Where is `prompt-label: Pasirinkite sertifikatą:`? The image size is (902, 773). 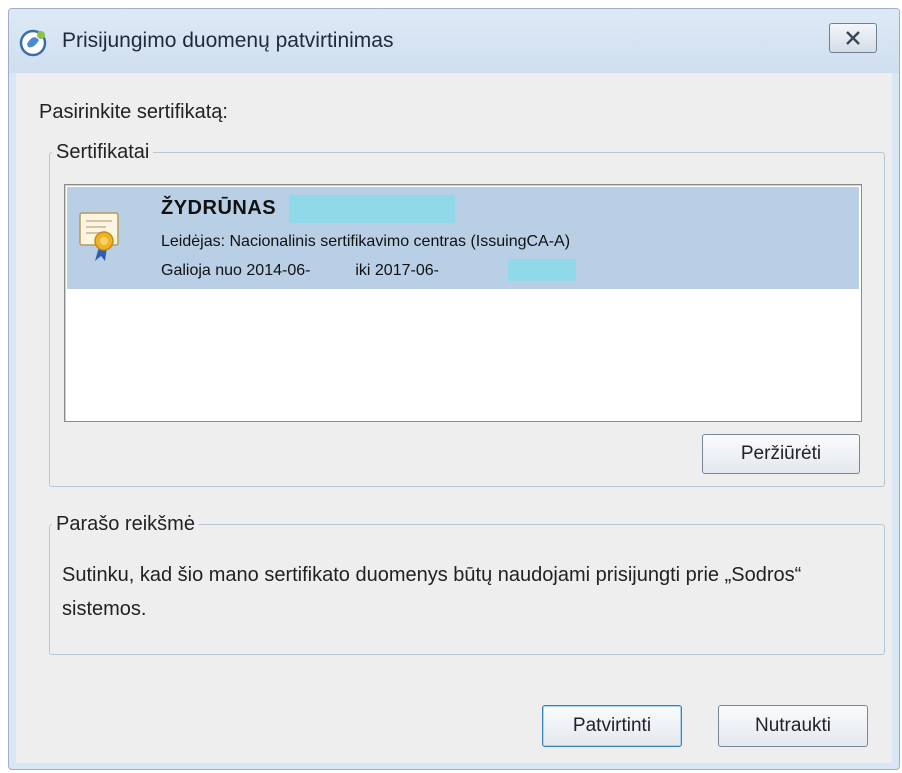
prompt-label: Pasirinkite sertifikatą: is located at coordinates (133, 112).